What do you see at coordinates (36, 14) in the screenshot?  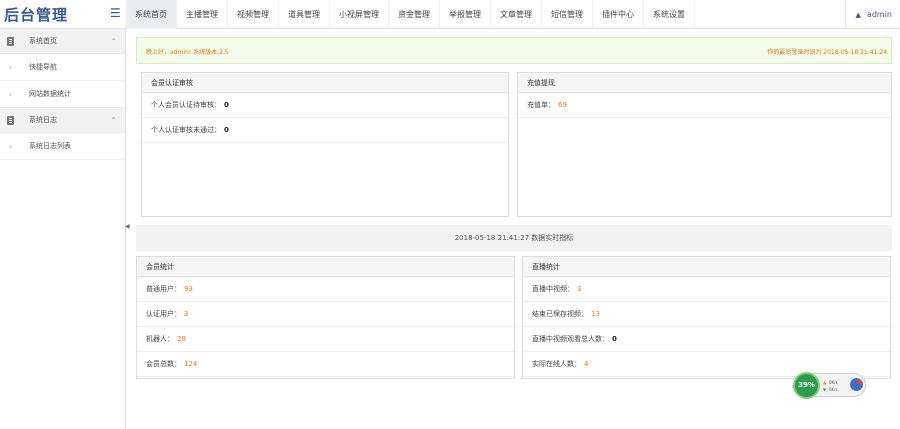 I see `app-title: 后台管理` at bounding box center [36, 14].